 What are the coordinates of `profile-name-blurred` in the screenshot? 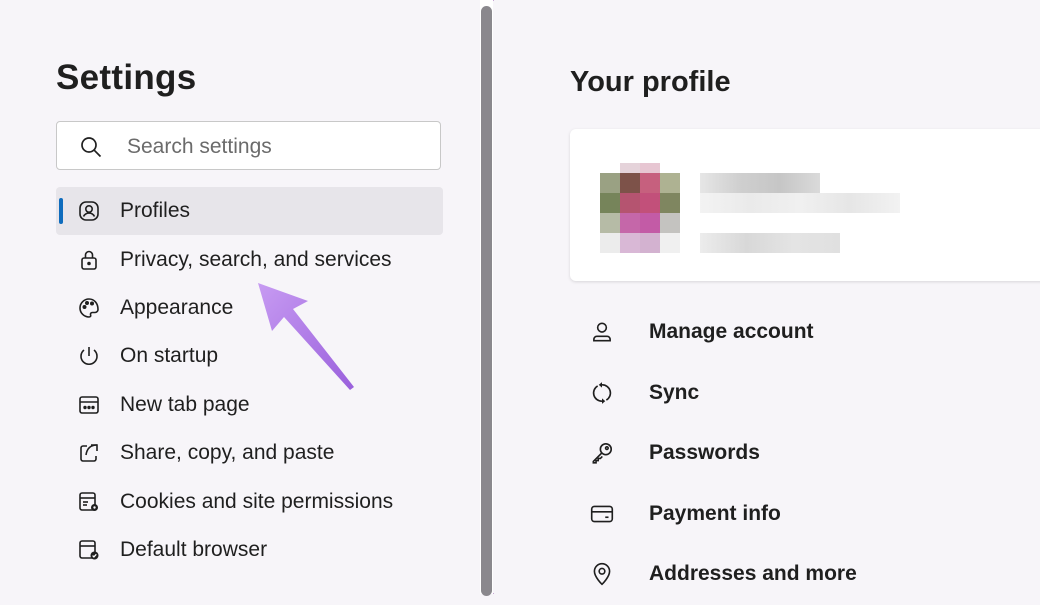 It's located at (760, 183).